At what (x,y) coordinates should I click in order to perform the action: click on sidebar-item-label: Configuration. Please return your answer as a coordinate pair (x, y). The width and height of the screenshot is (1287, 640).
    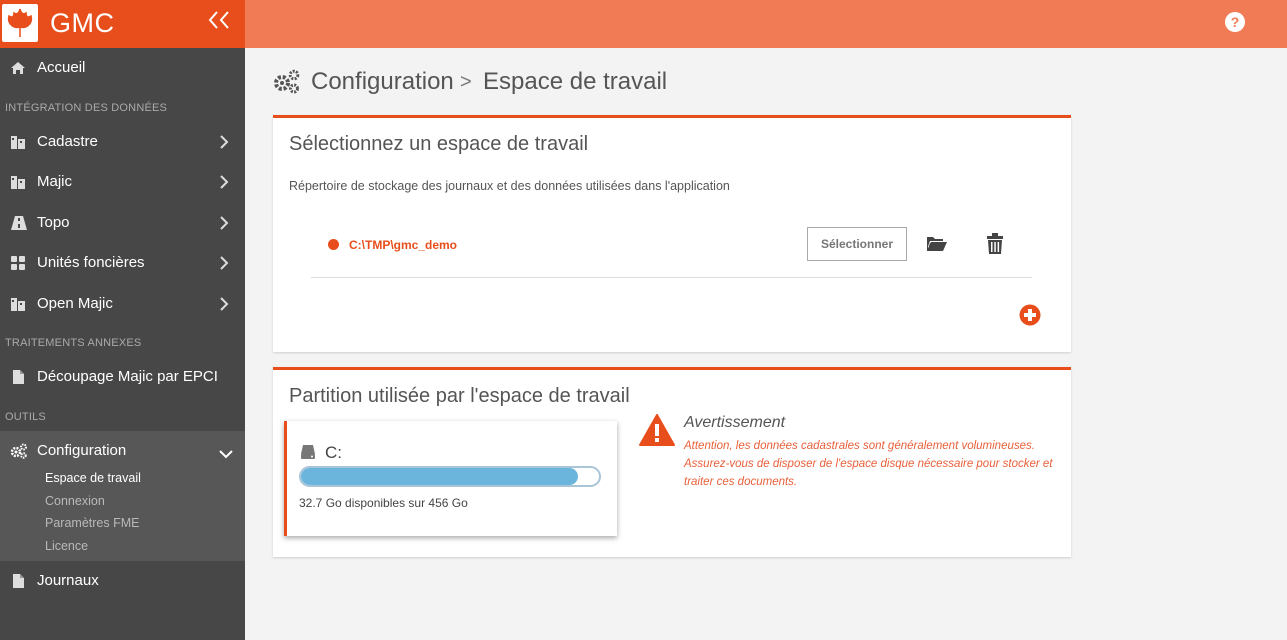
    Looking at the image, I should click on (82, 450).